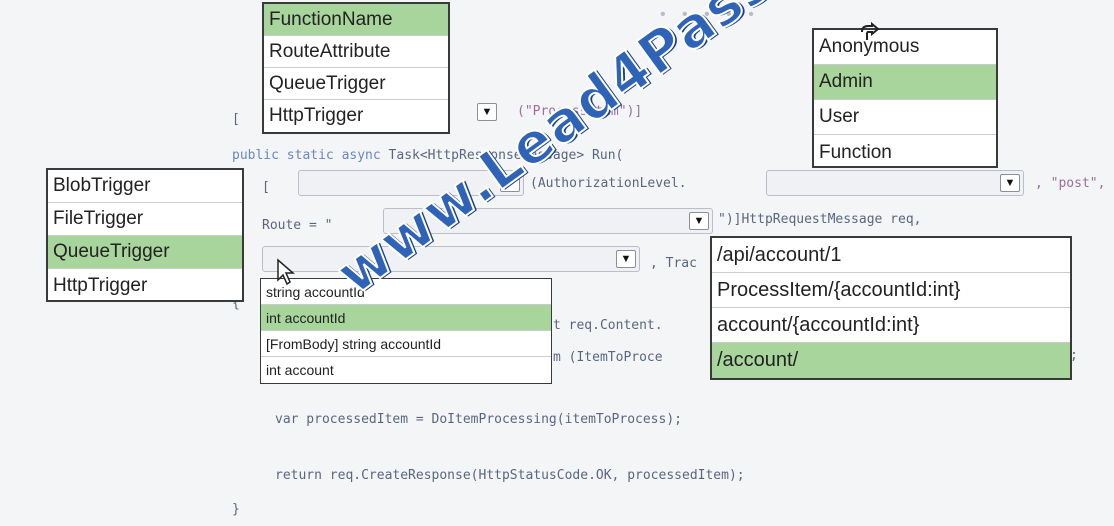 The width and height of the screenshot is (1114, 526). Describe the element at coordinates (297, 225) in the screenshot. I see `route-prefix: Route = "` at that location.